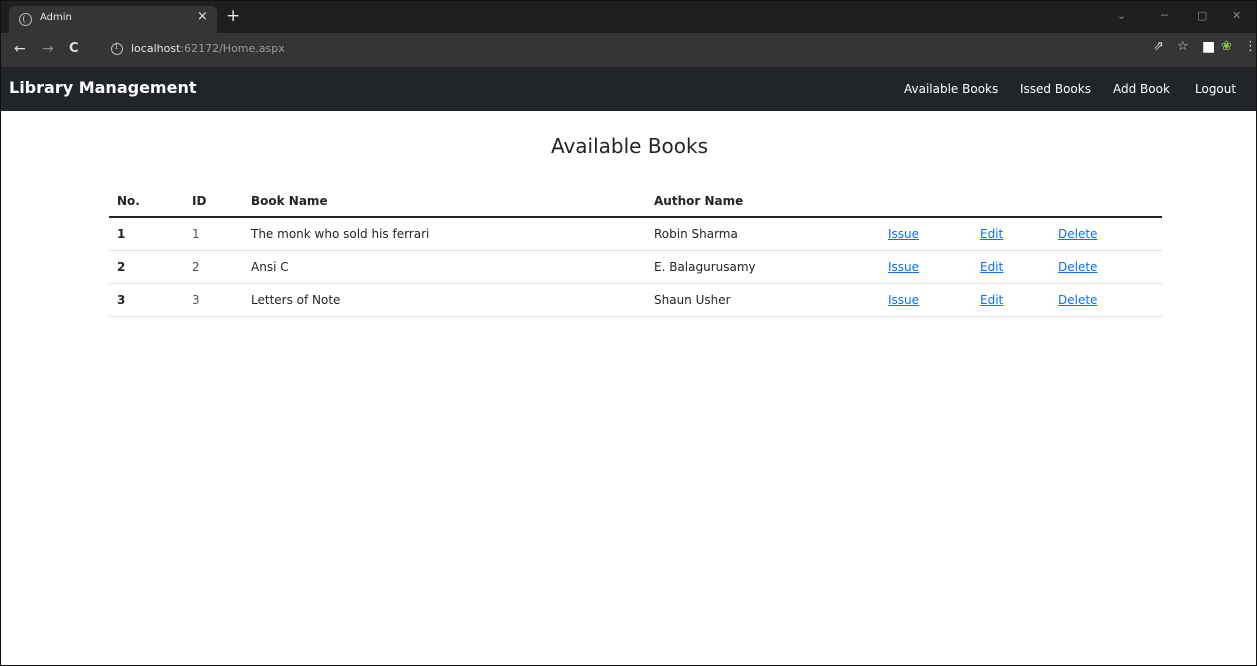  What do you see at coordinates (628, 17) in the screenshot?
I see `tab-bar: Admin × + ⌄ ─ ▢ ✕` at bounding box center [628, 17].